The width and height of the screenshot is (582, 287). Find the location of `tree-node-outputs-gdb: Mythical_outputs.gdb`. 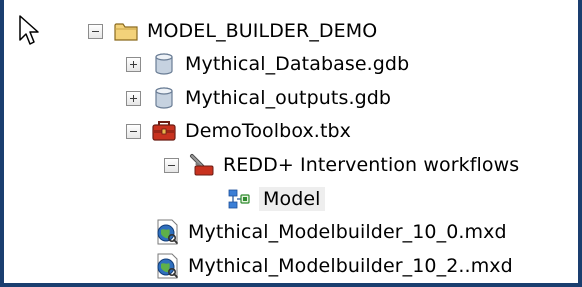

tree-node-outputs-gdb: Mythical_outputs.gdb is located at coordinates (258, 98).